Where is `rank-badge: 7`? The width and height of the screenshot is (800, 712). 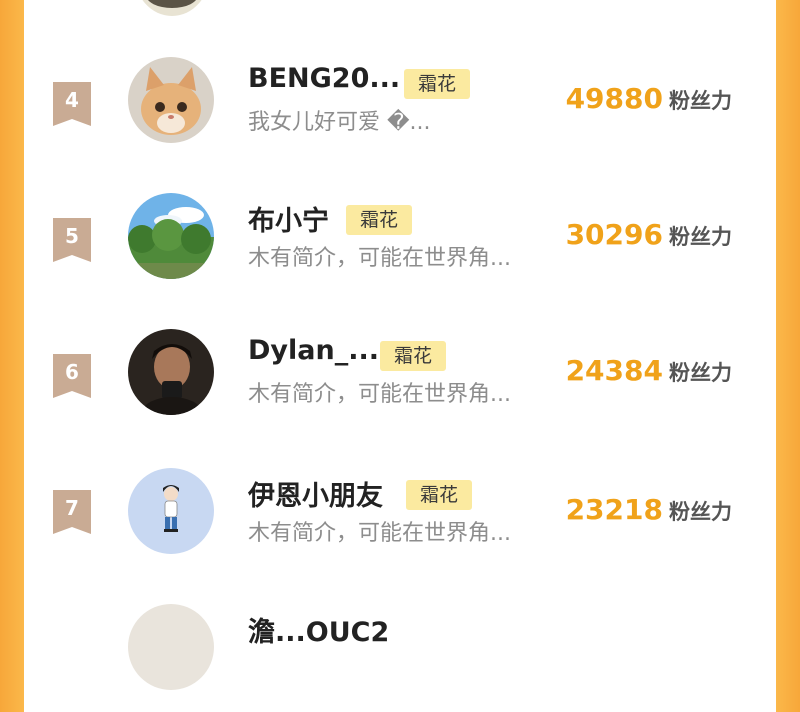
rank-badge: 7 is located at coordinates (72, 512).